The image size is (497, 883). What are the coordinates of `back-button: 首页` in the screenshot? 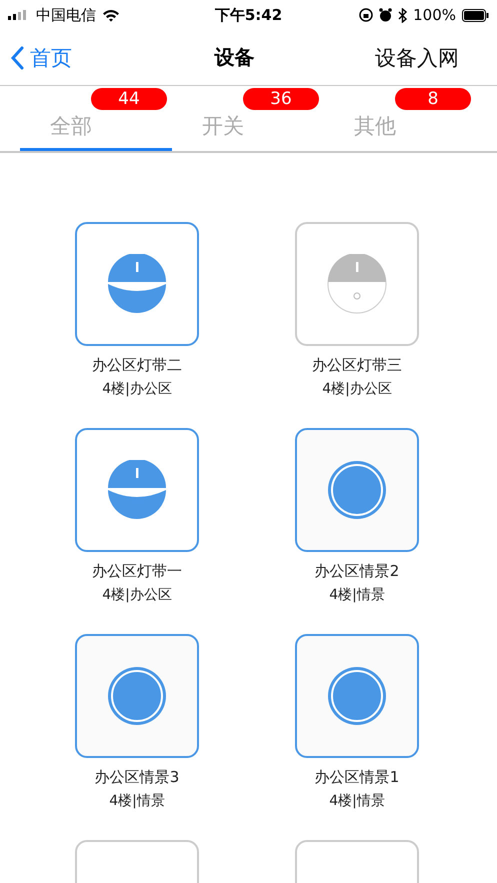 It's located at (112, 58).